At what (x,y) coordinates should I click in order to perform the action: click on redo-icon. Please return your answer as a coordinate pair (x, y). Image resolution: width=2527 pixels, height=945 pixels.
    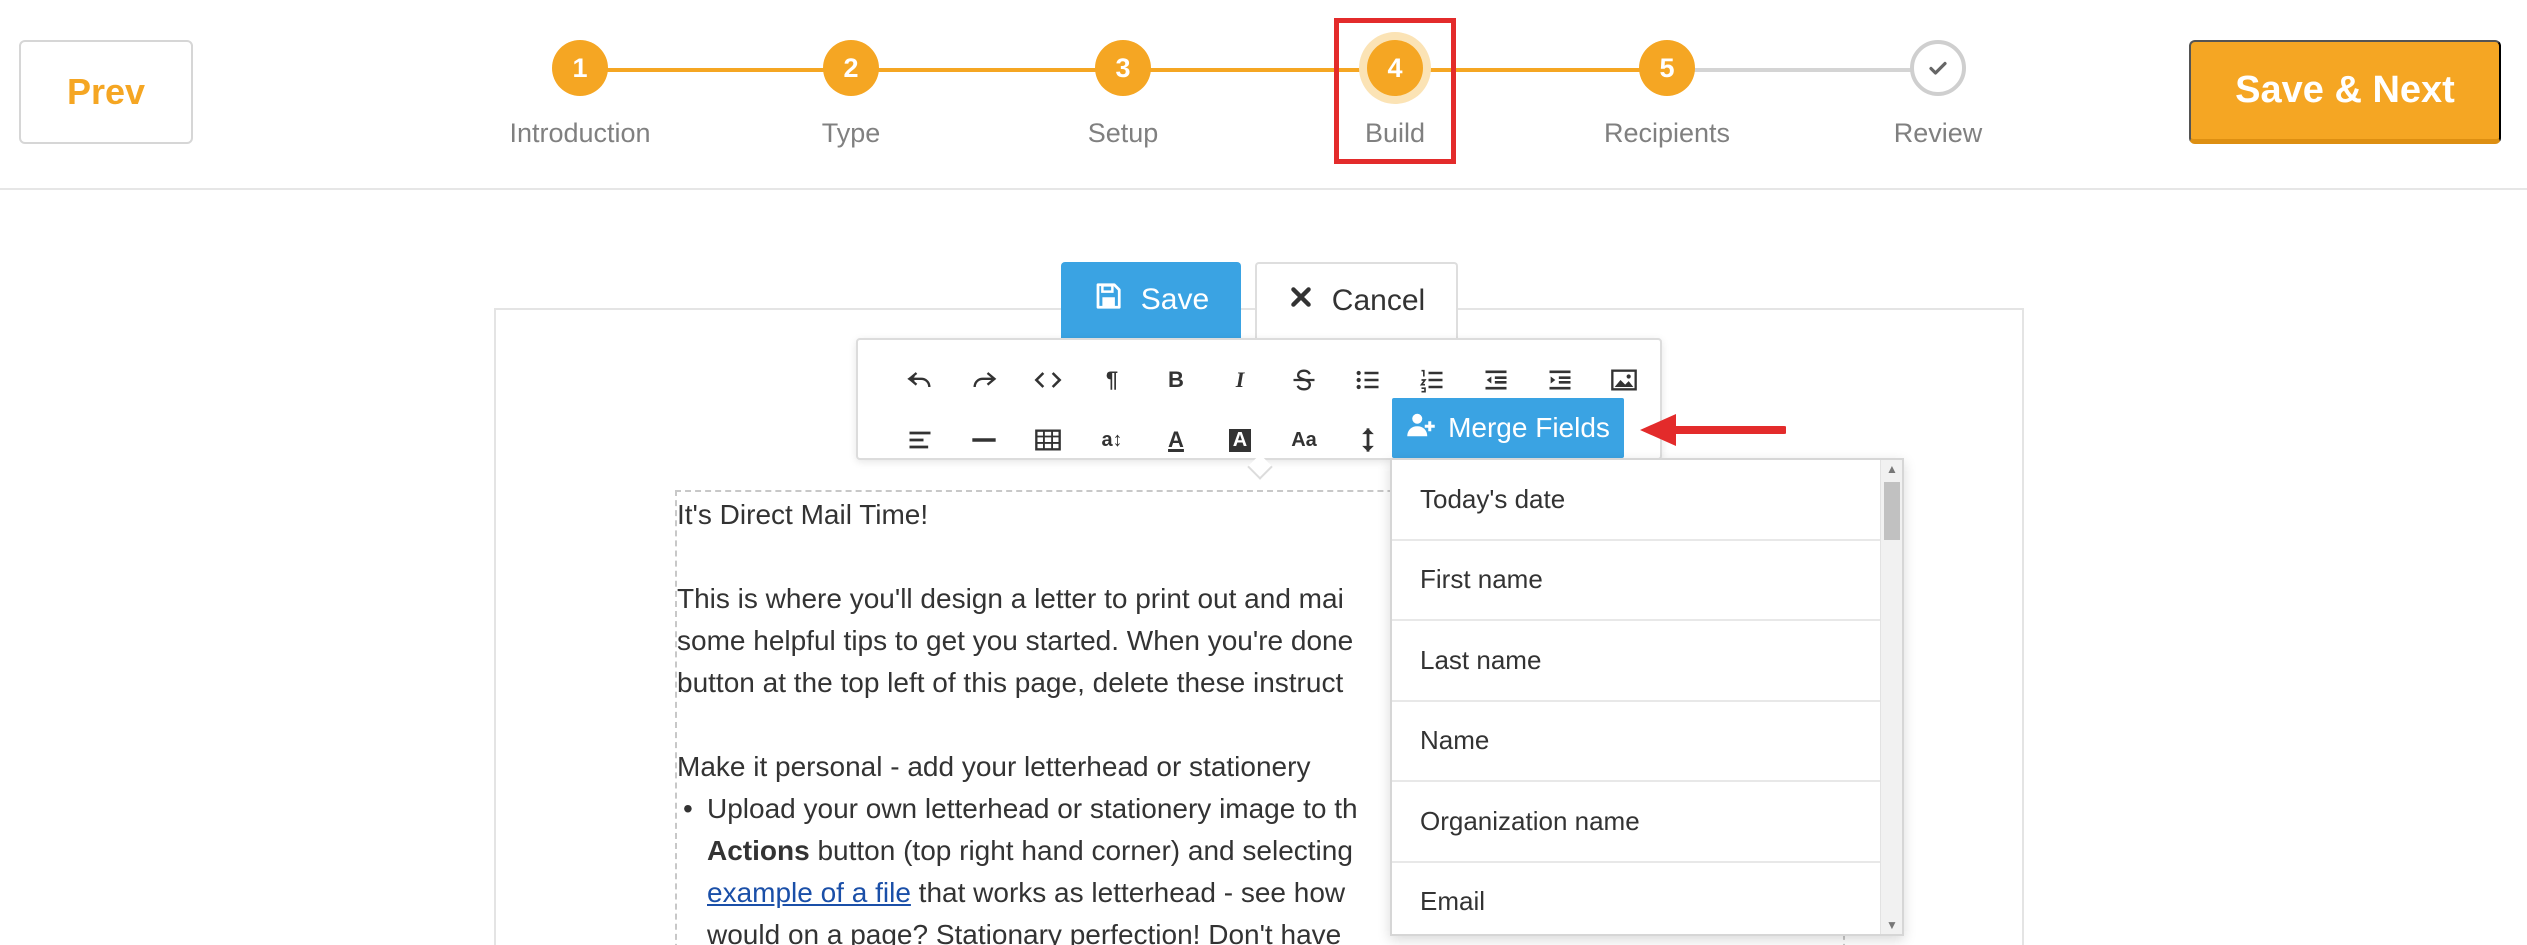
    Looking at the image, I should click on (984, 380).